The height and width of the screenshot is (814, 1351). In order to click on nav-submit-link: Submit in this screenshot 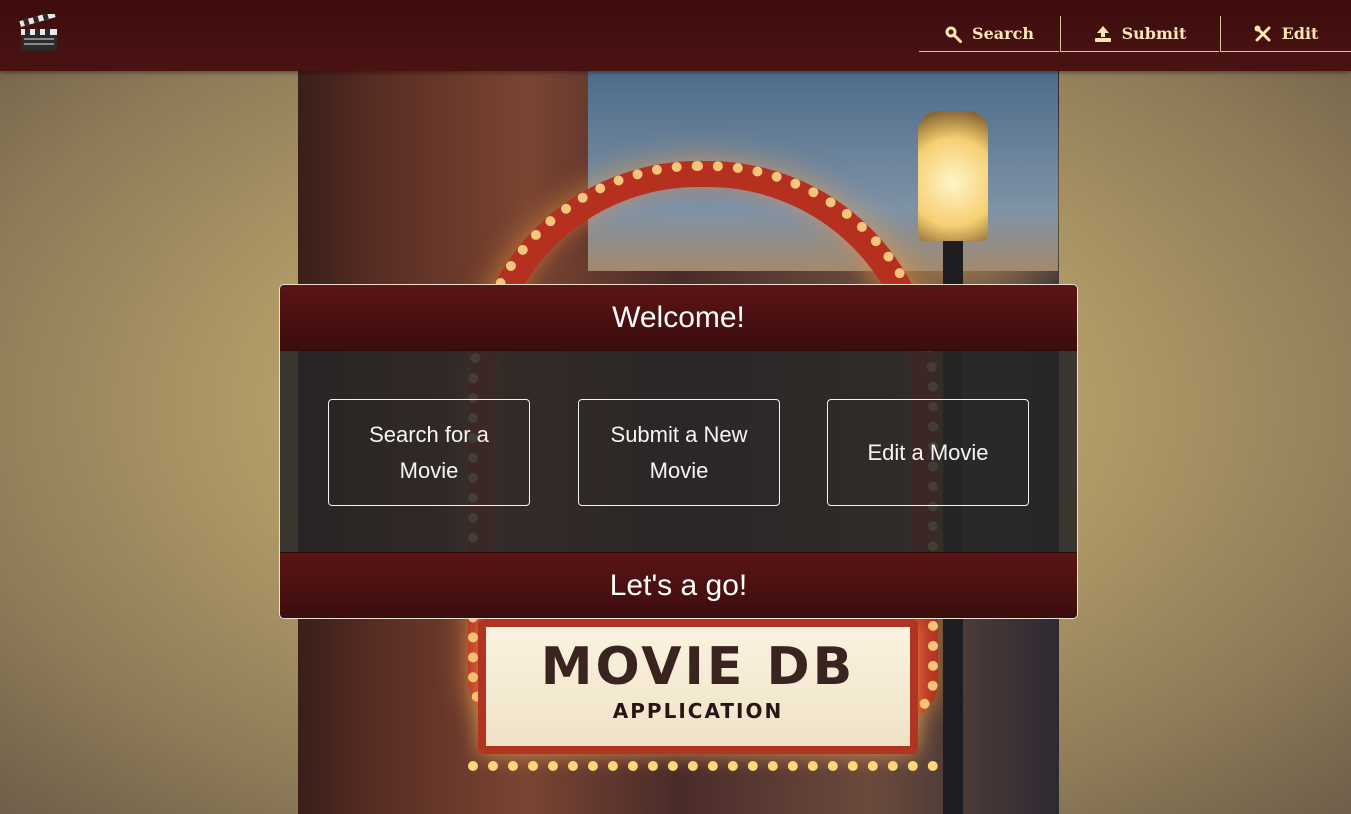, I will do `click(1139, 34)`.